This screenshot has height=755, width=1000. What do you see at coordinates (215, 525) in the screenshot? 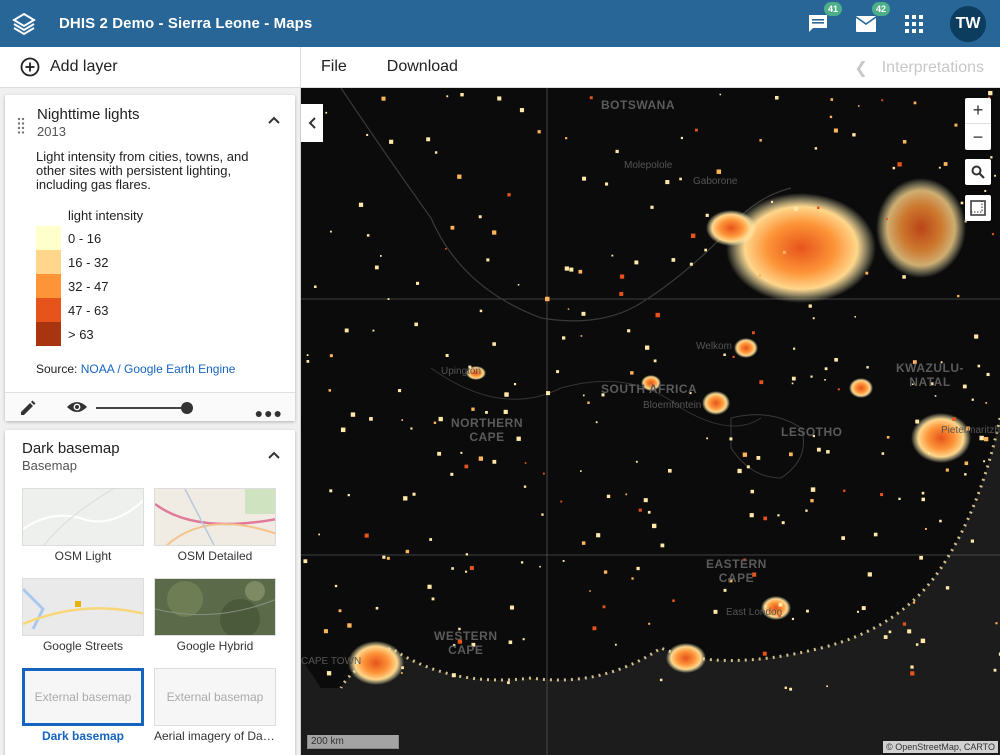
I see `basemap-option-osm-detailed: OSM Detailed` at bounding box center [215, 525].